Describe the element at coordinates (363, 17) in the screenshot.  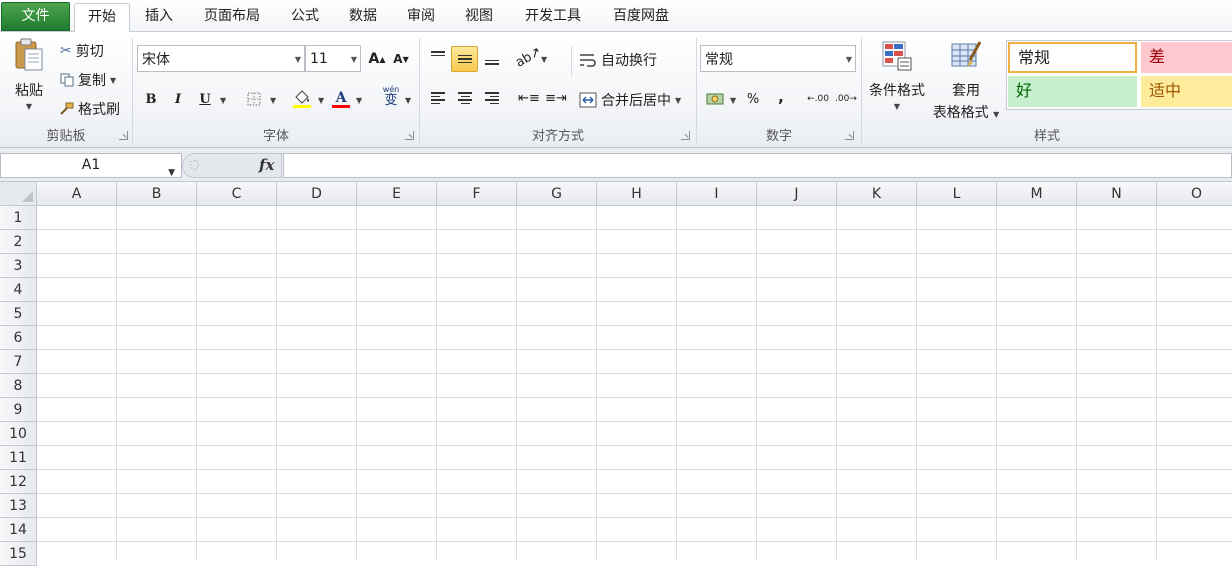
I see `tab-data: 数据` at that location.